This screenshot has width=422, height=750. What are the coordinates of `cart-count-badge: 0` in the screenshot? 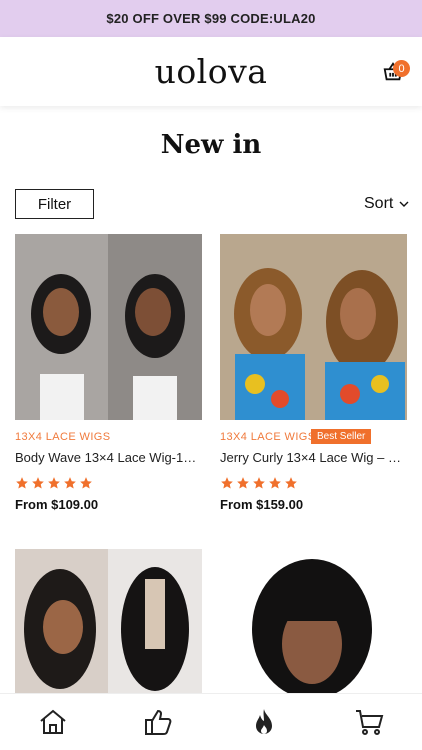 It's located at (401, 68).